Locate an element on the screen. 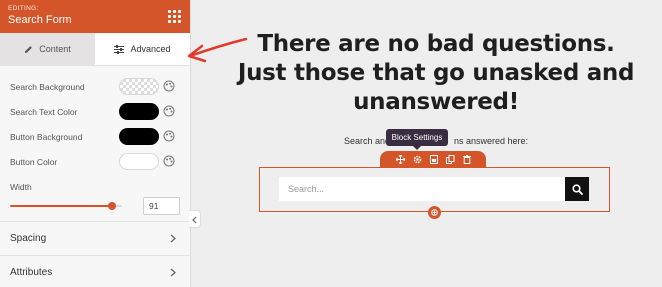 The image size is (662, 287). chevron-left-icon is located at coordinates (194, 220).